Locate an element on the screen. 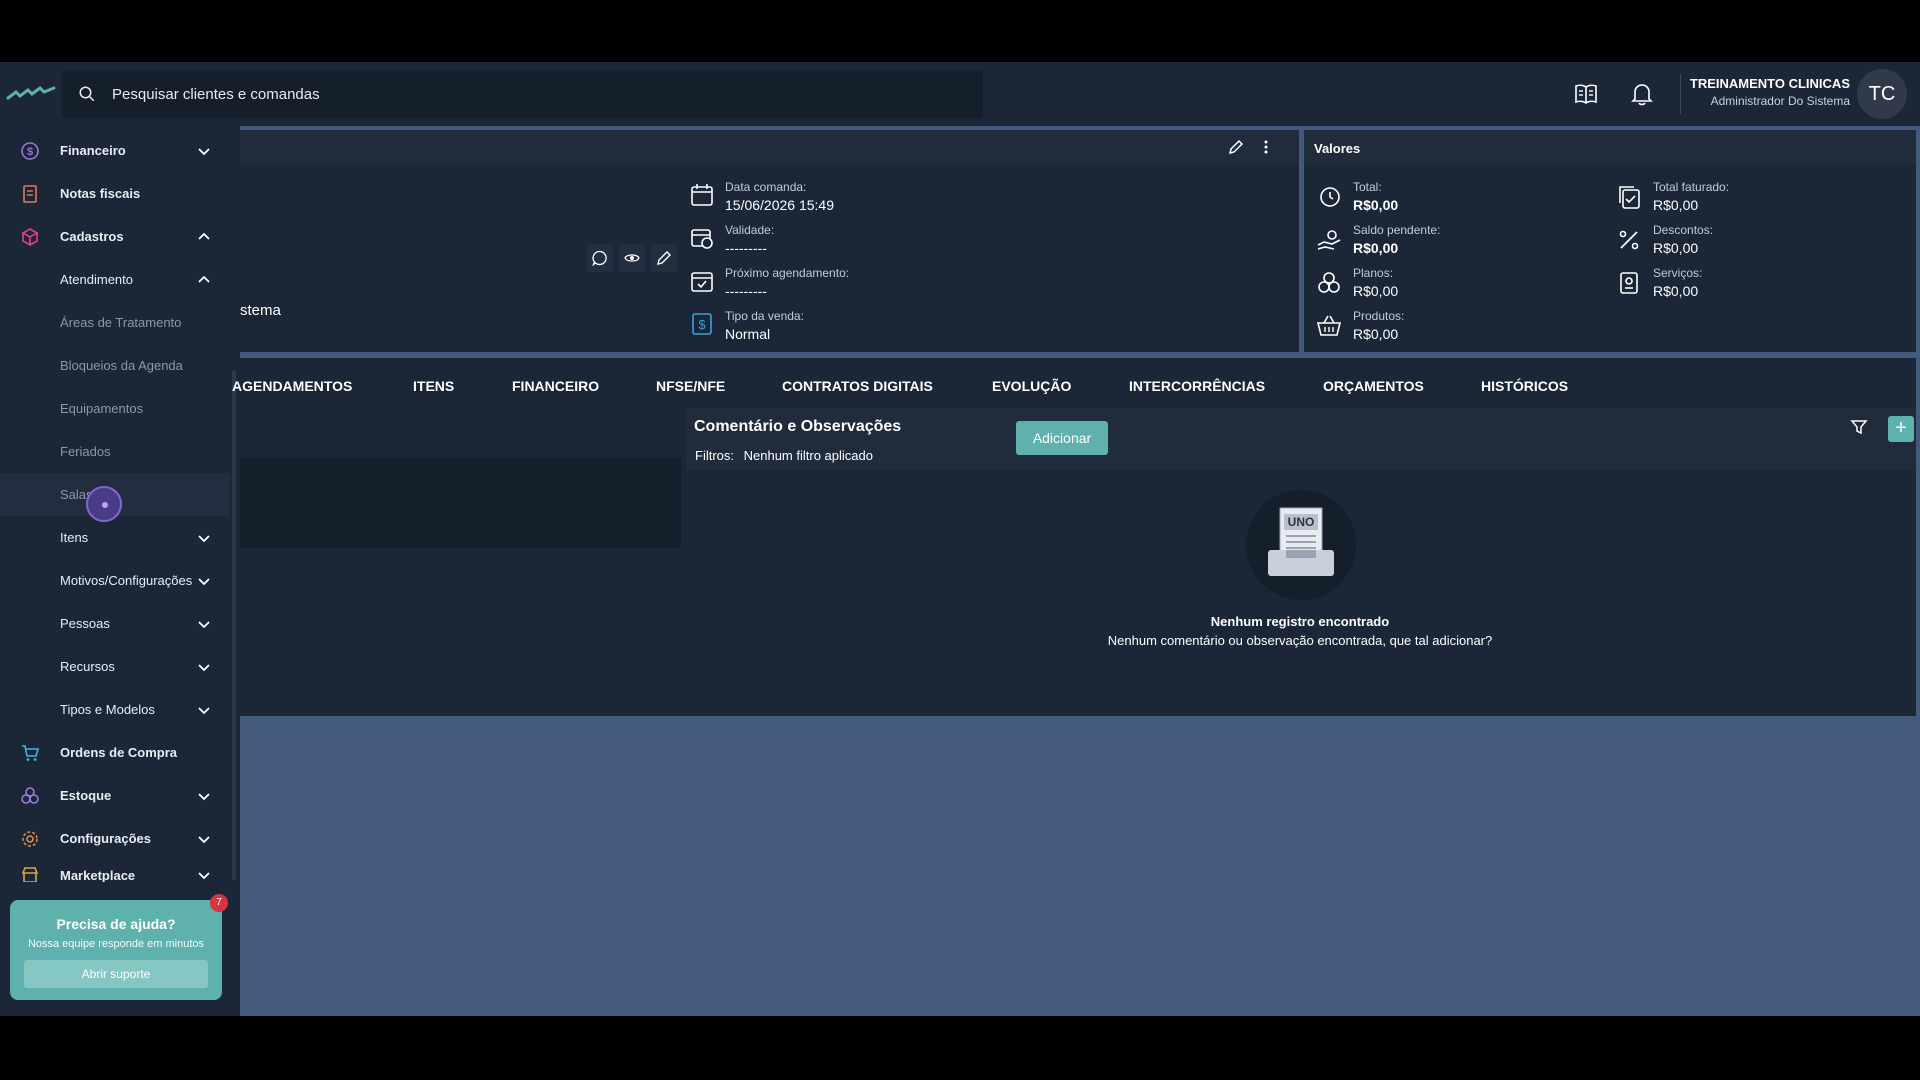  filters-value: Nenhum filtro aplicado is located at coordinates (808, 455).